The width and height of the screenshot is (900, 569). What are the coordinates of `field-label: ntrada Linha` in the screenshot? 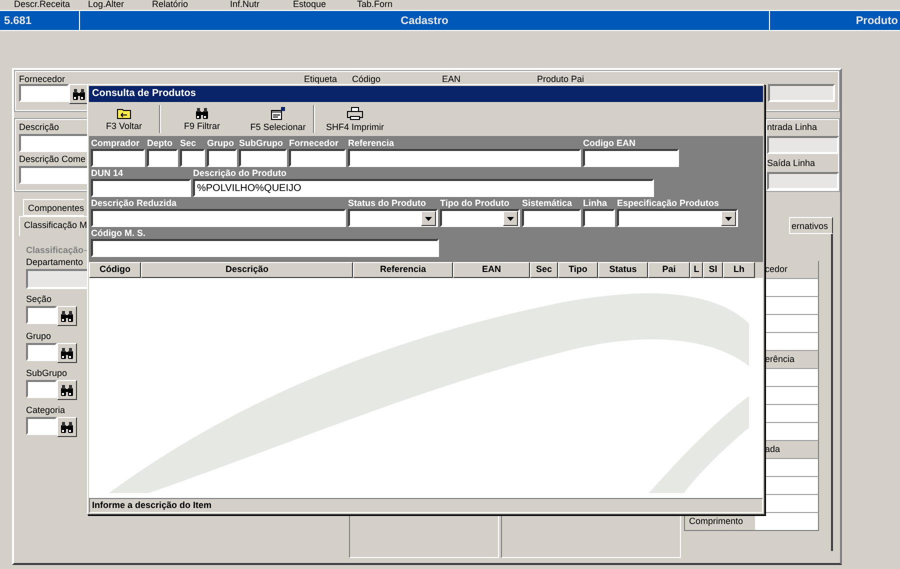 It's located at (792, 127).